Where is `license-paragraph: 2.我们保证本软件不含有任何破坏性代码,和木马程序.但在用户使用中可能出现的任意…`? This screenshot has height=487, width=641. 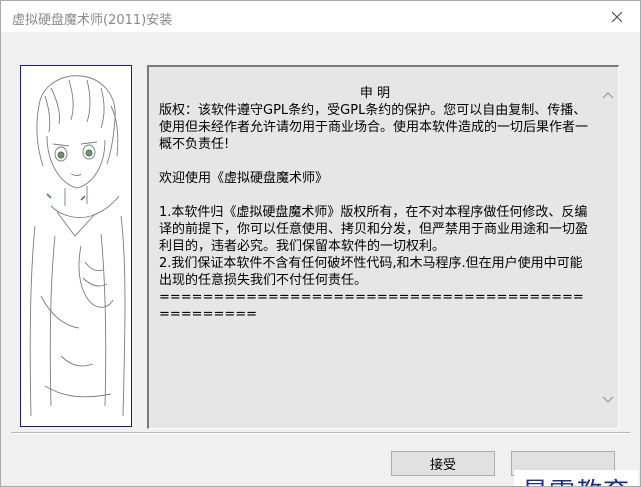
license-paragraph: 2.我们保证本软件不含有任何破坏性代码,和木马程序.但在用户使用中可能出现的任意… is located at coordinates (371, 272).